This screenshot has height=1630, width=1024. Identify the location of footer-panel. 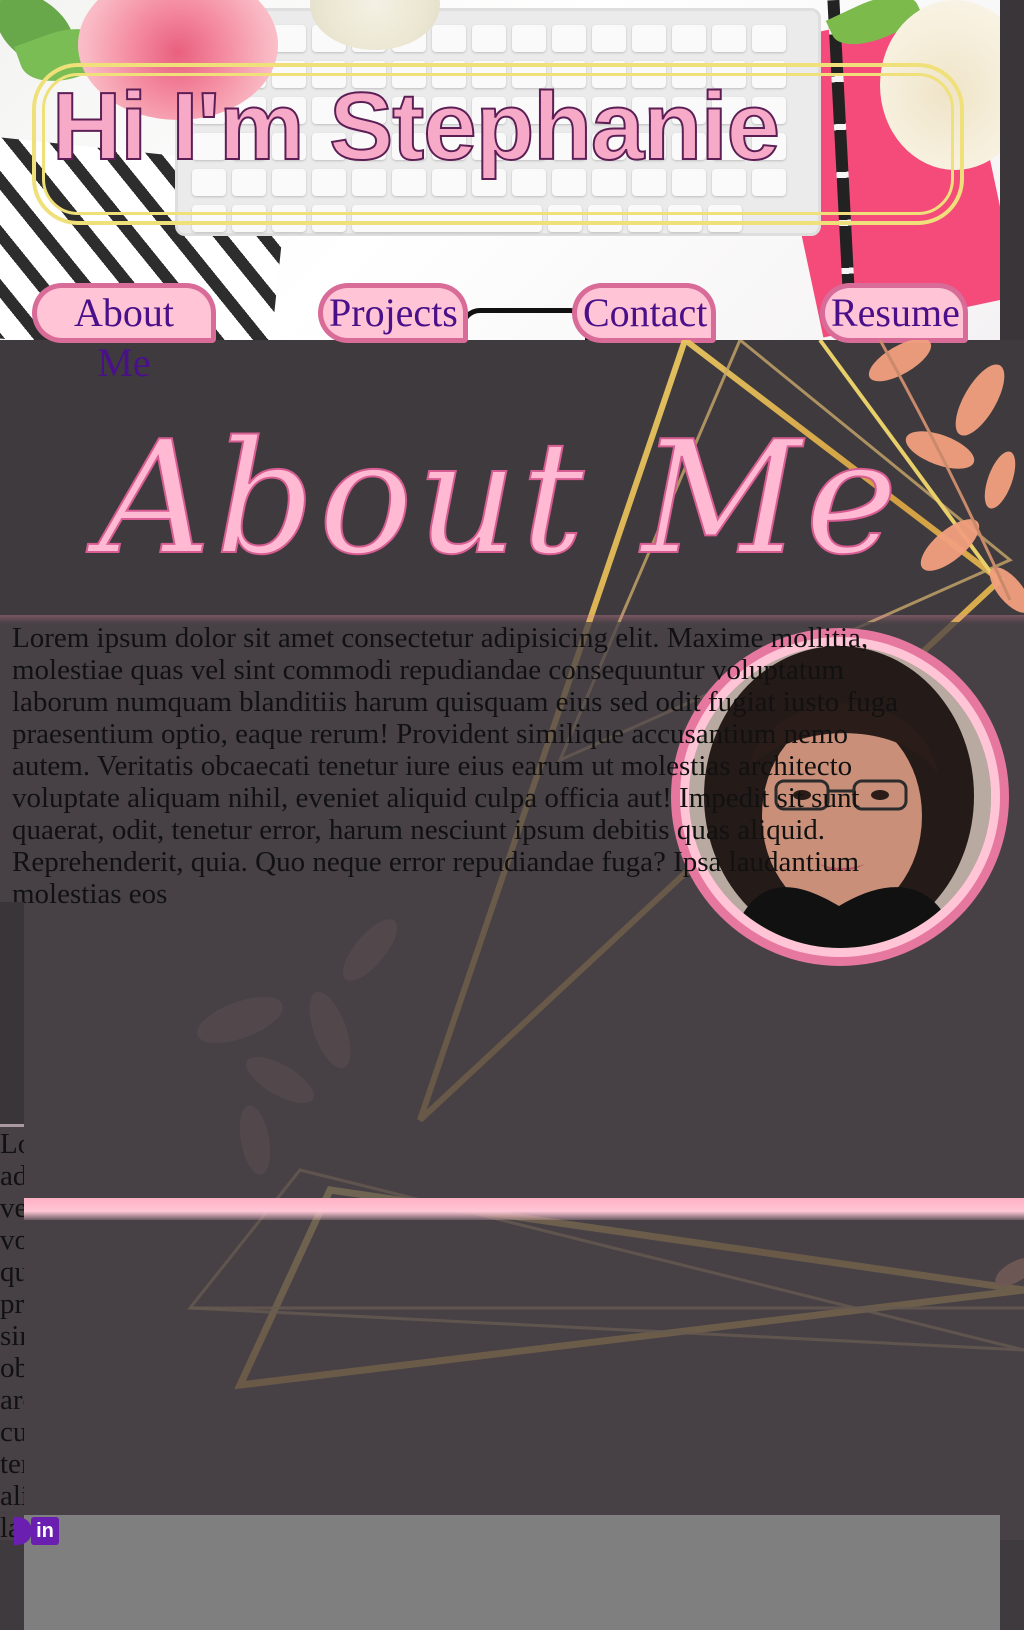
(512, 1572).